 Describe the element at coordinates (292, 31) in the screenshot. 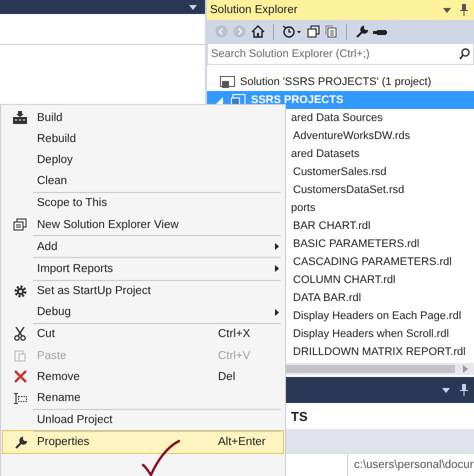

I see `history-icon` at that location.